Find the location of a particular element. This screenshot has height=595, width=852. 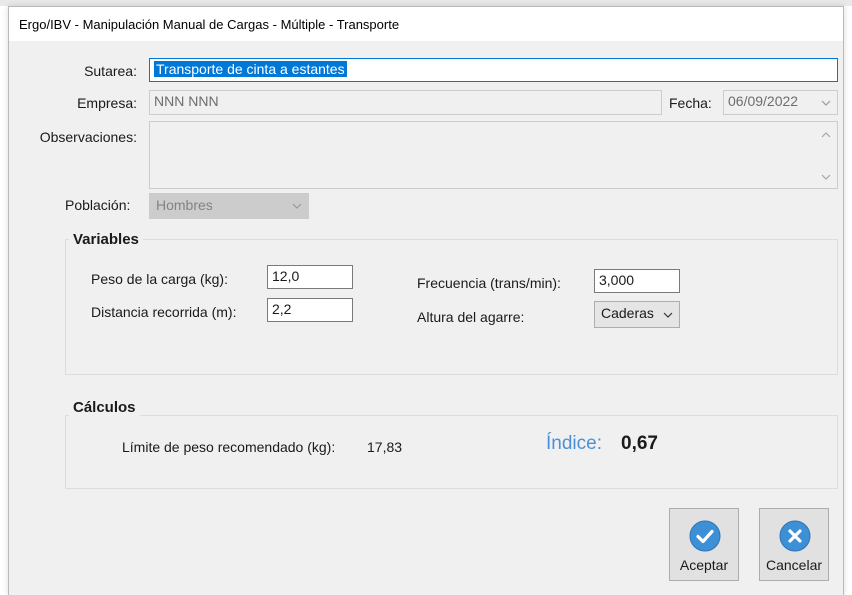

calculos-title: Cálculos is located at coordinates (104, 407).